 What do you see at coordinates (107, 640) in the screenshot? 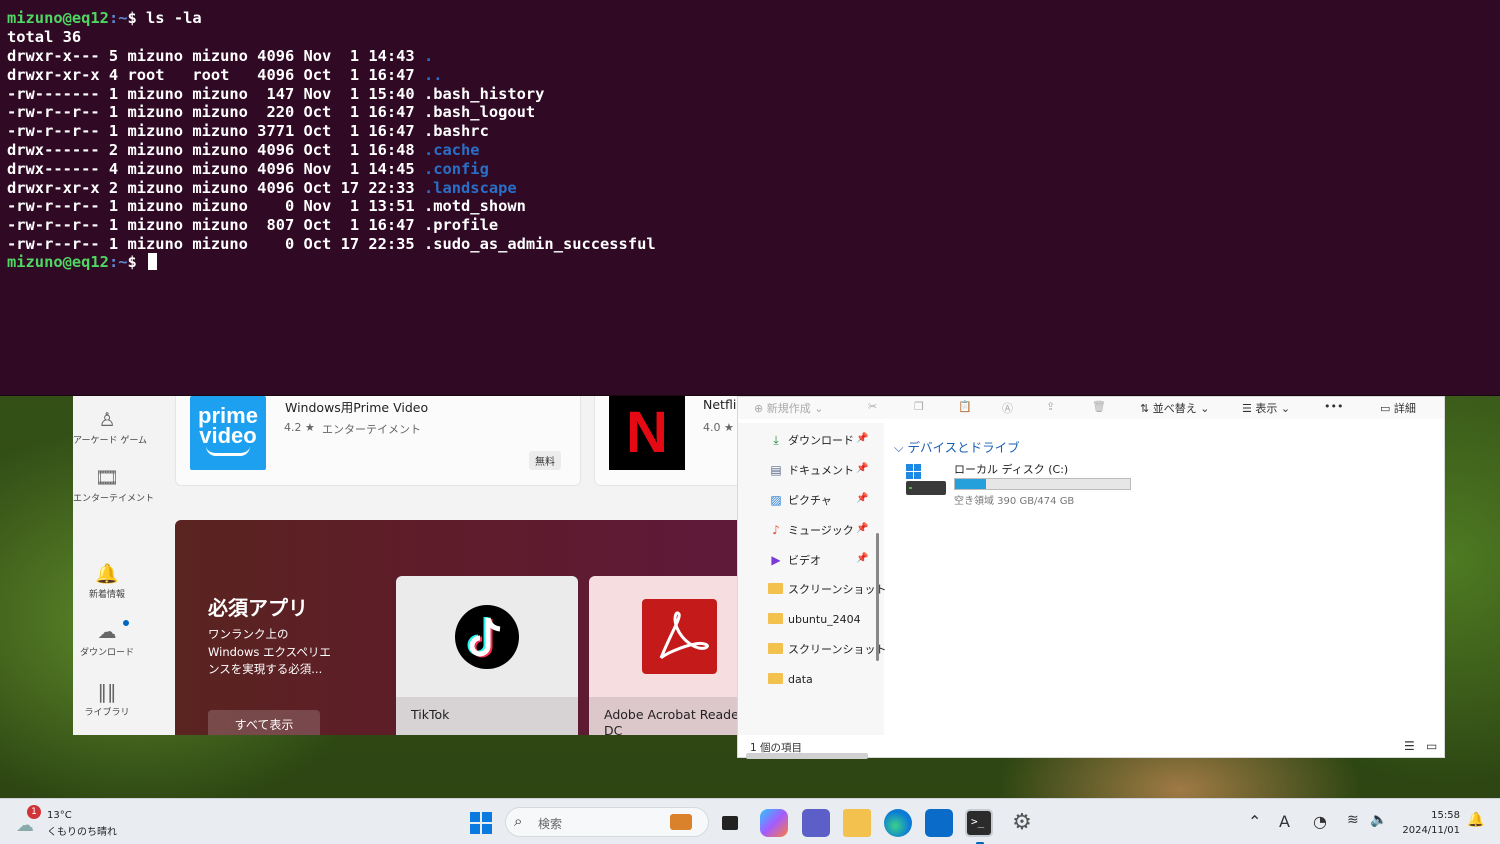
I see `store-nav-downloads: ☁ ダウンロード` at bounding box center [107, 640].